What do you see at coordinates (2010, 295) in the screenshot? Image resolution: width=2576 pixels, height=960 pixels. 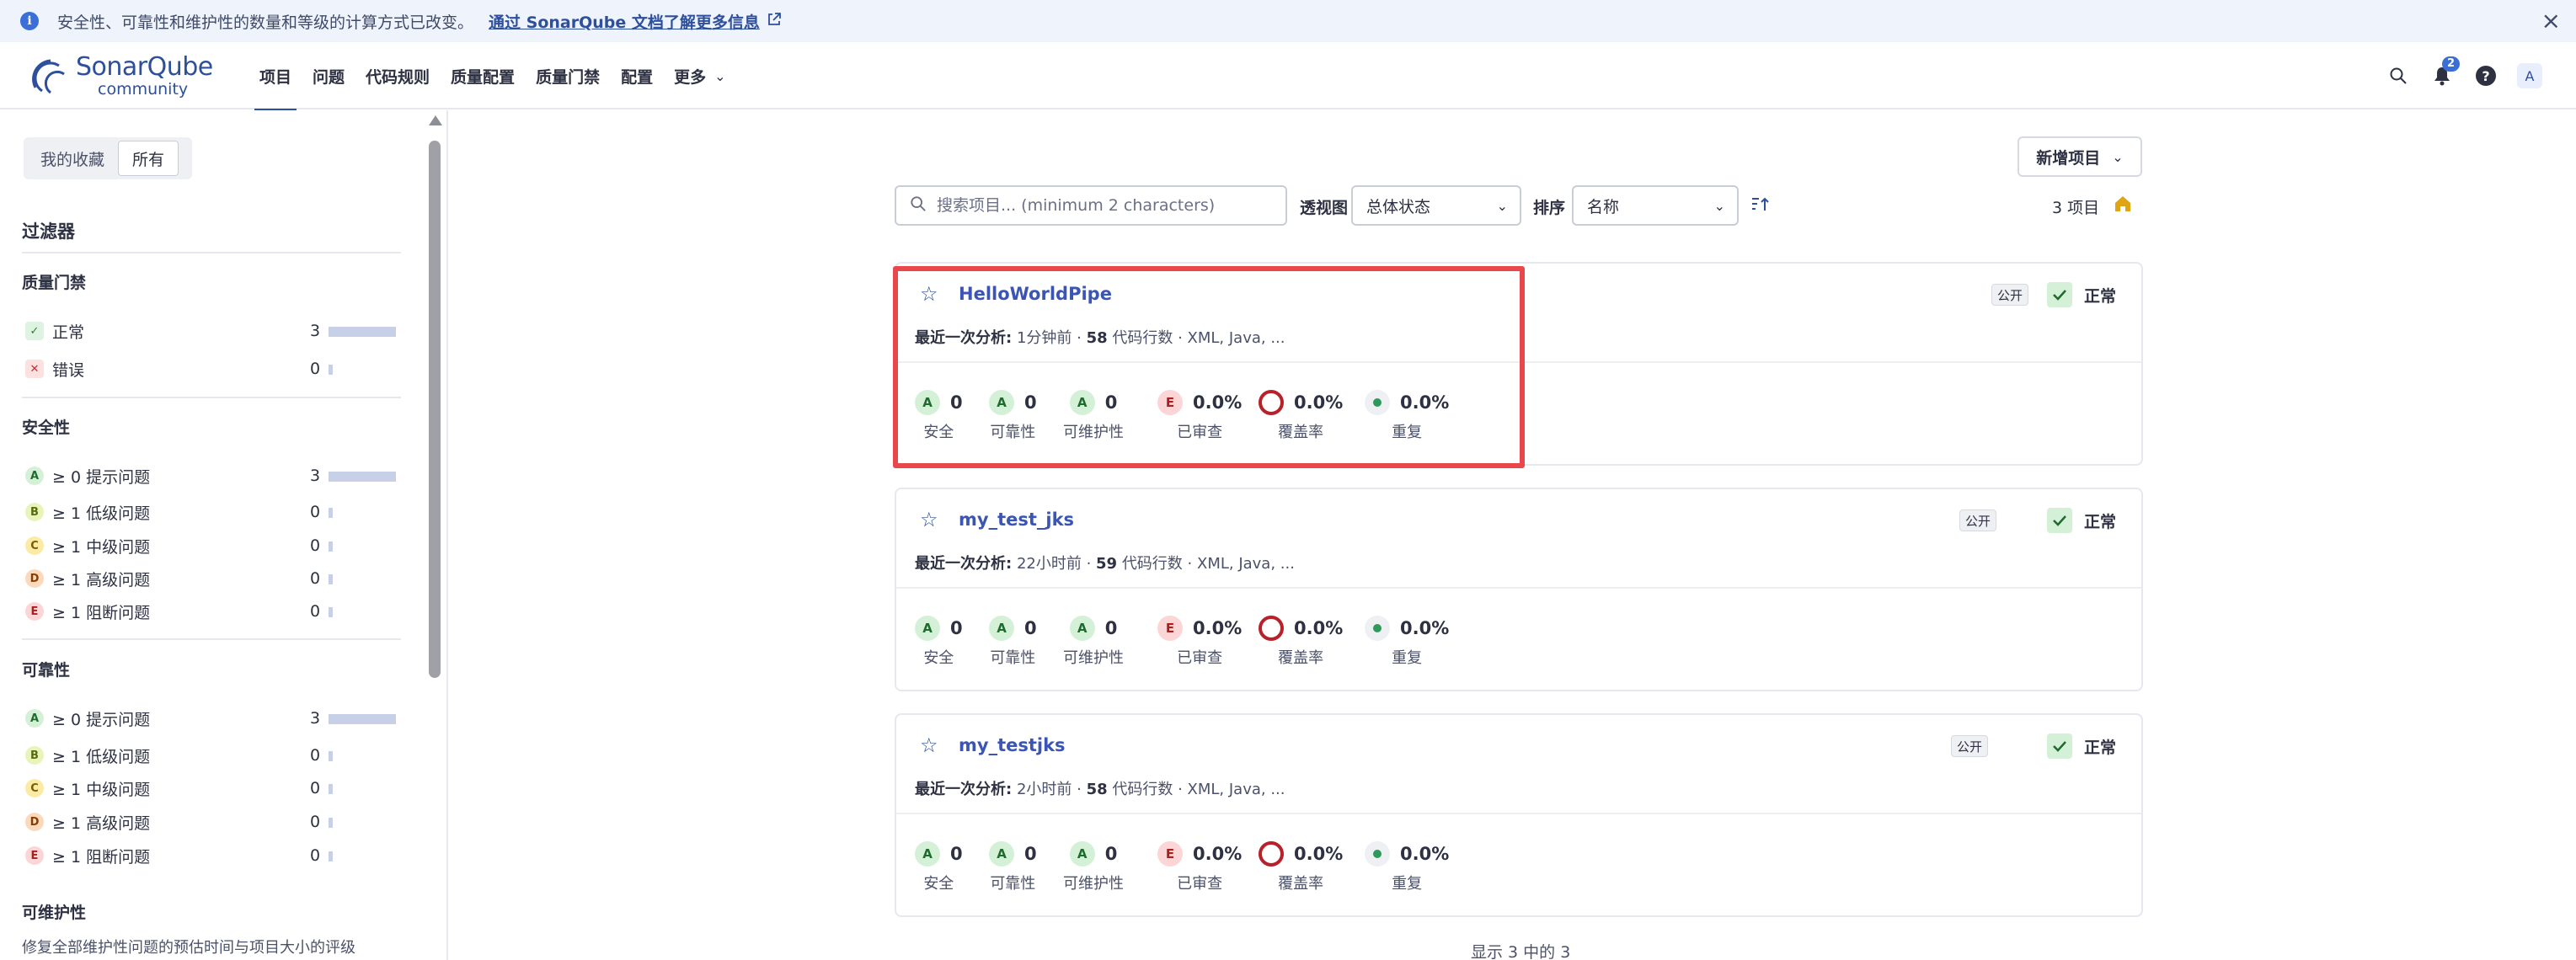 I see `visibility-badge: 公开` at bounding box center [2010, 295].